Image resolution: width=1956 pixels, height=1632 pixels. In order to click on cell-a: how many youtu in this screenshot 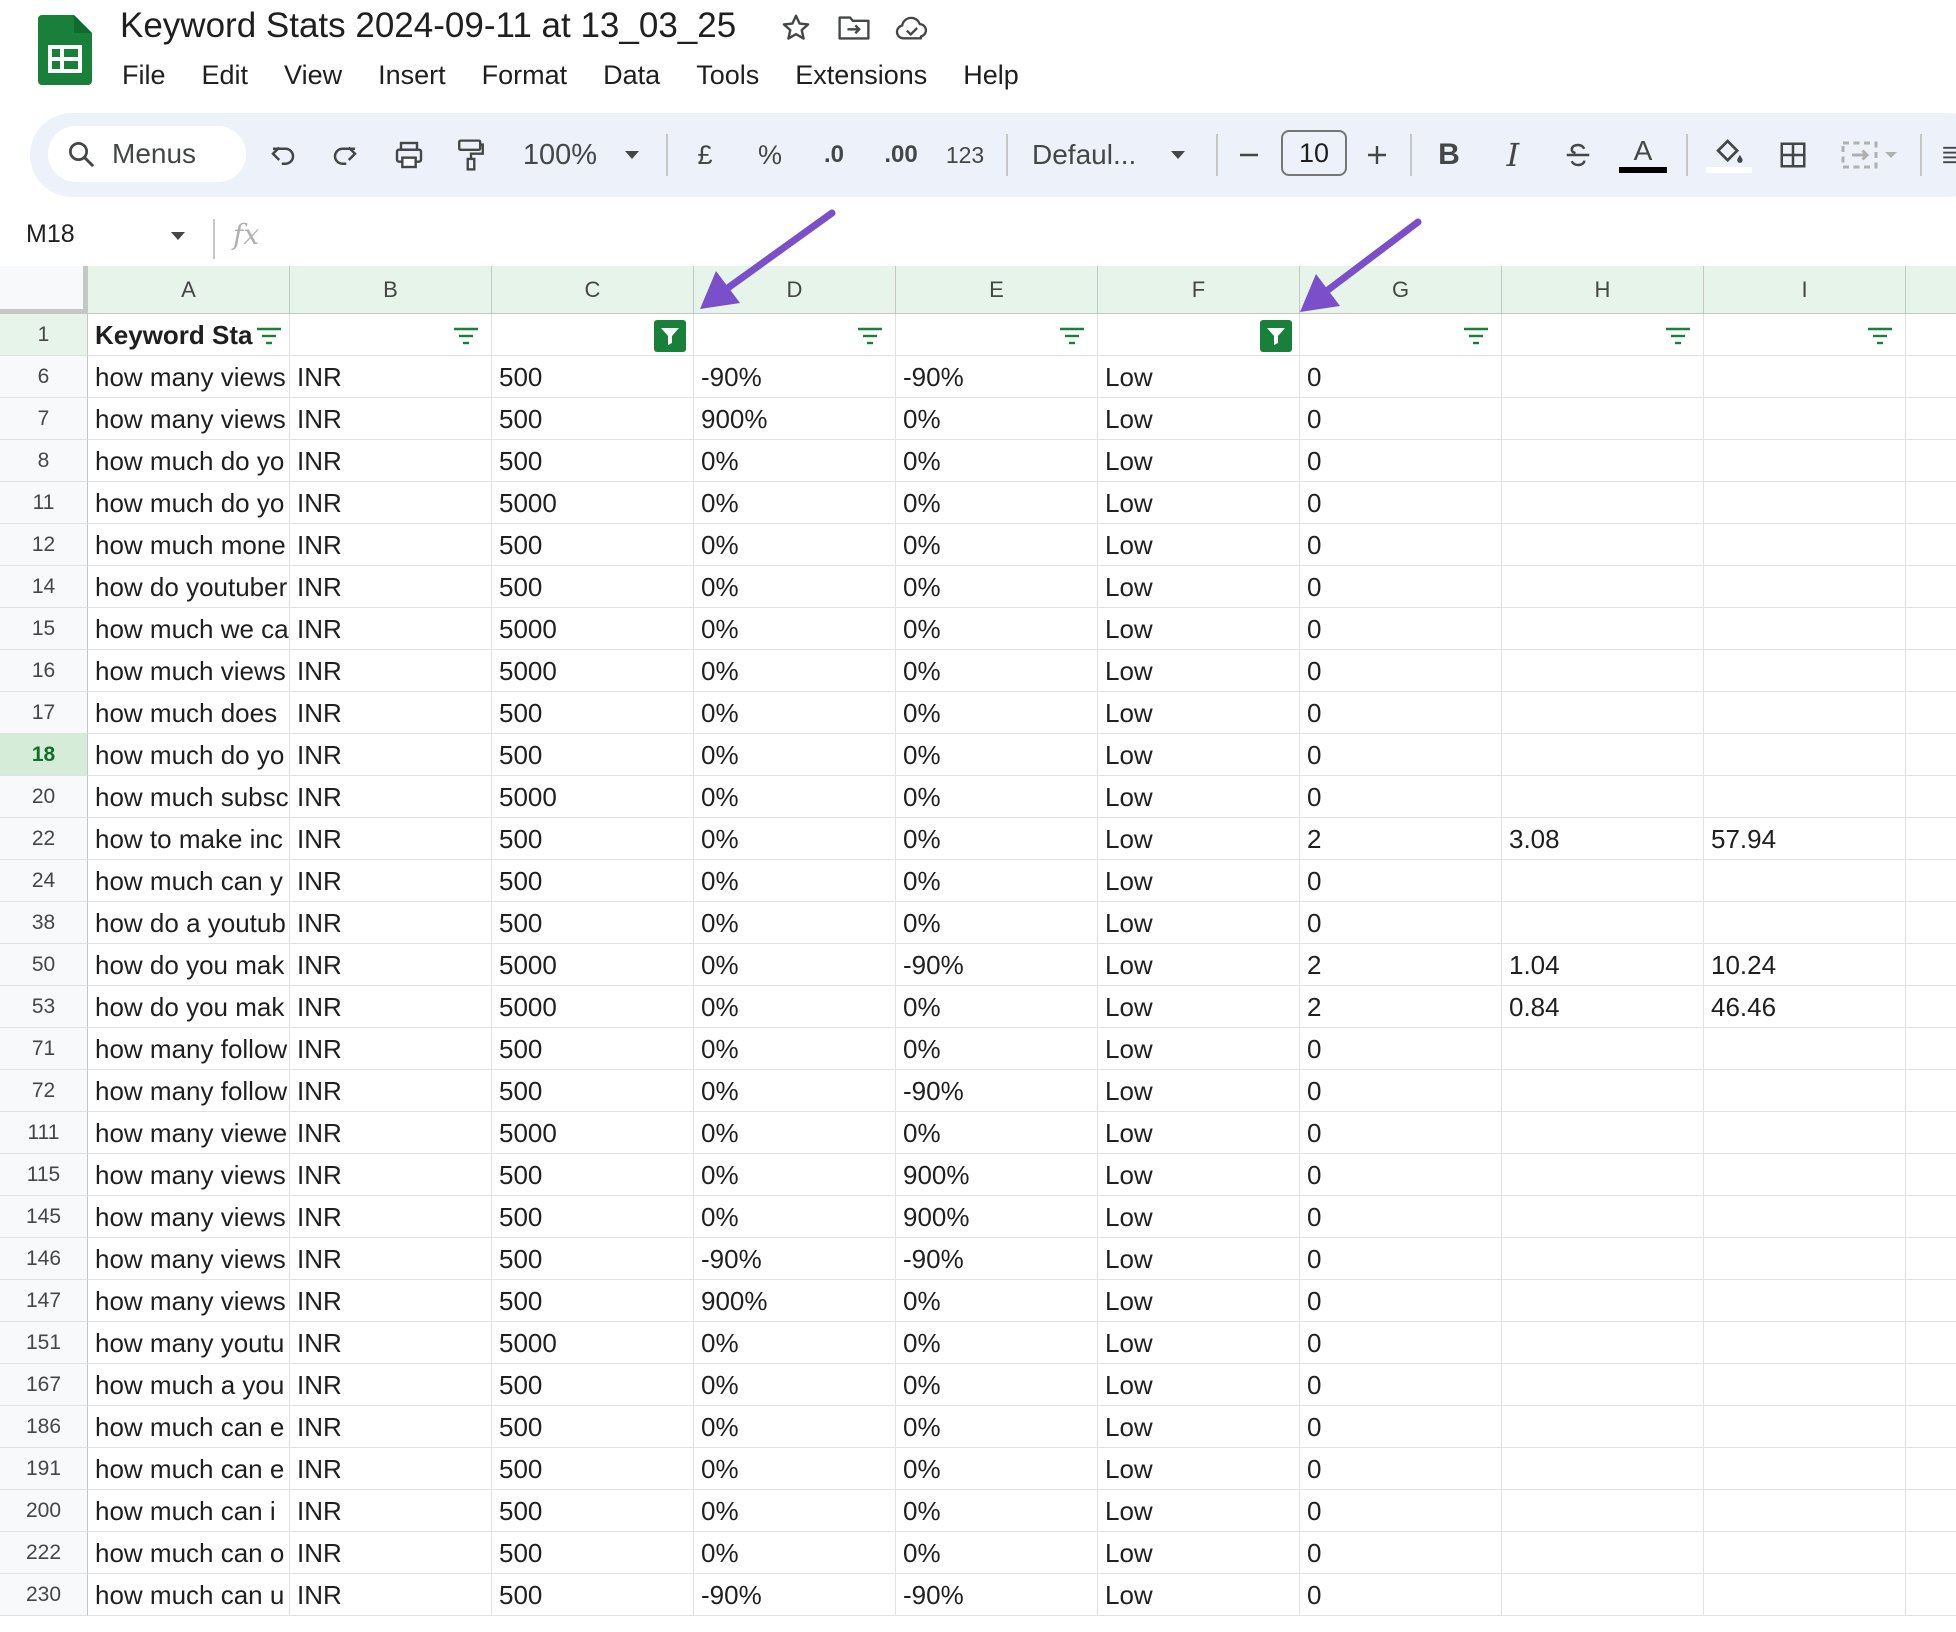, I will do `click(189, 1343)`.